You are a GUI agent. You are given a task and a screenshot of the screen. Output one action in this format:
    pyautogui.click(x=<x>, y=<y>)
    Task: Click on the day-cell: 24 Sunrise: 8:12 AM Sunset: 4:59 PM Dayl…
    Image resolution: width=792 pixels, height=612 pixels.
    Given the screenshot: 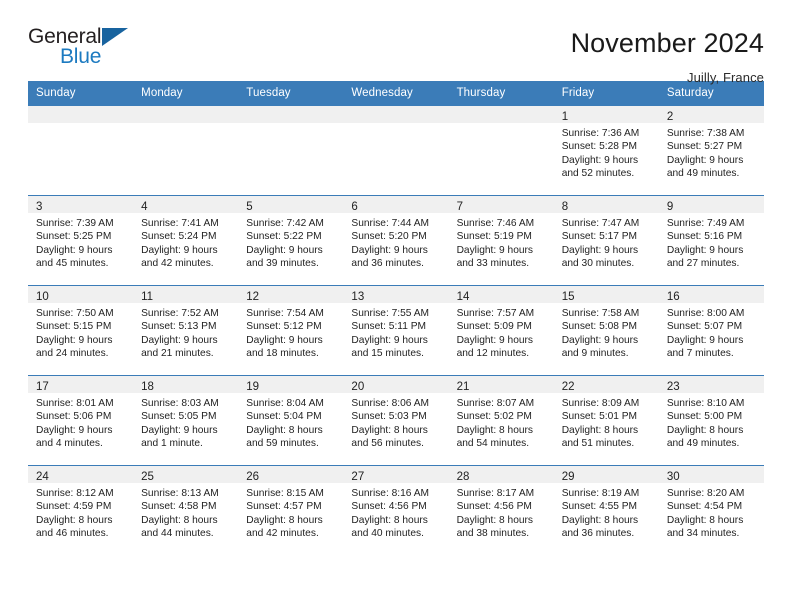 What is the action you would take?
    pyautogui.click(x=81, y=510)
    